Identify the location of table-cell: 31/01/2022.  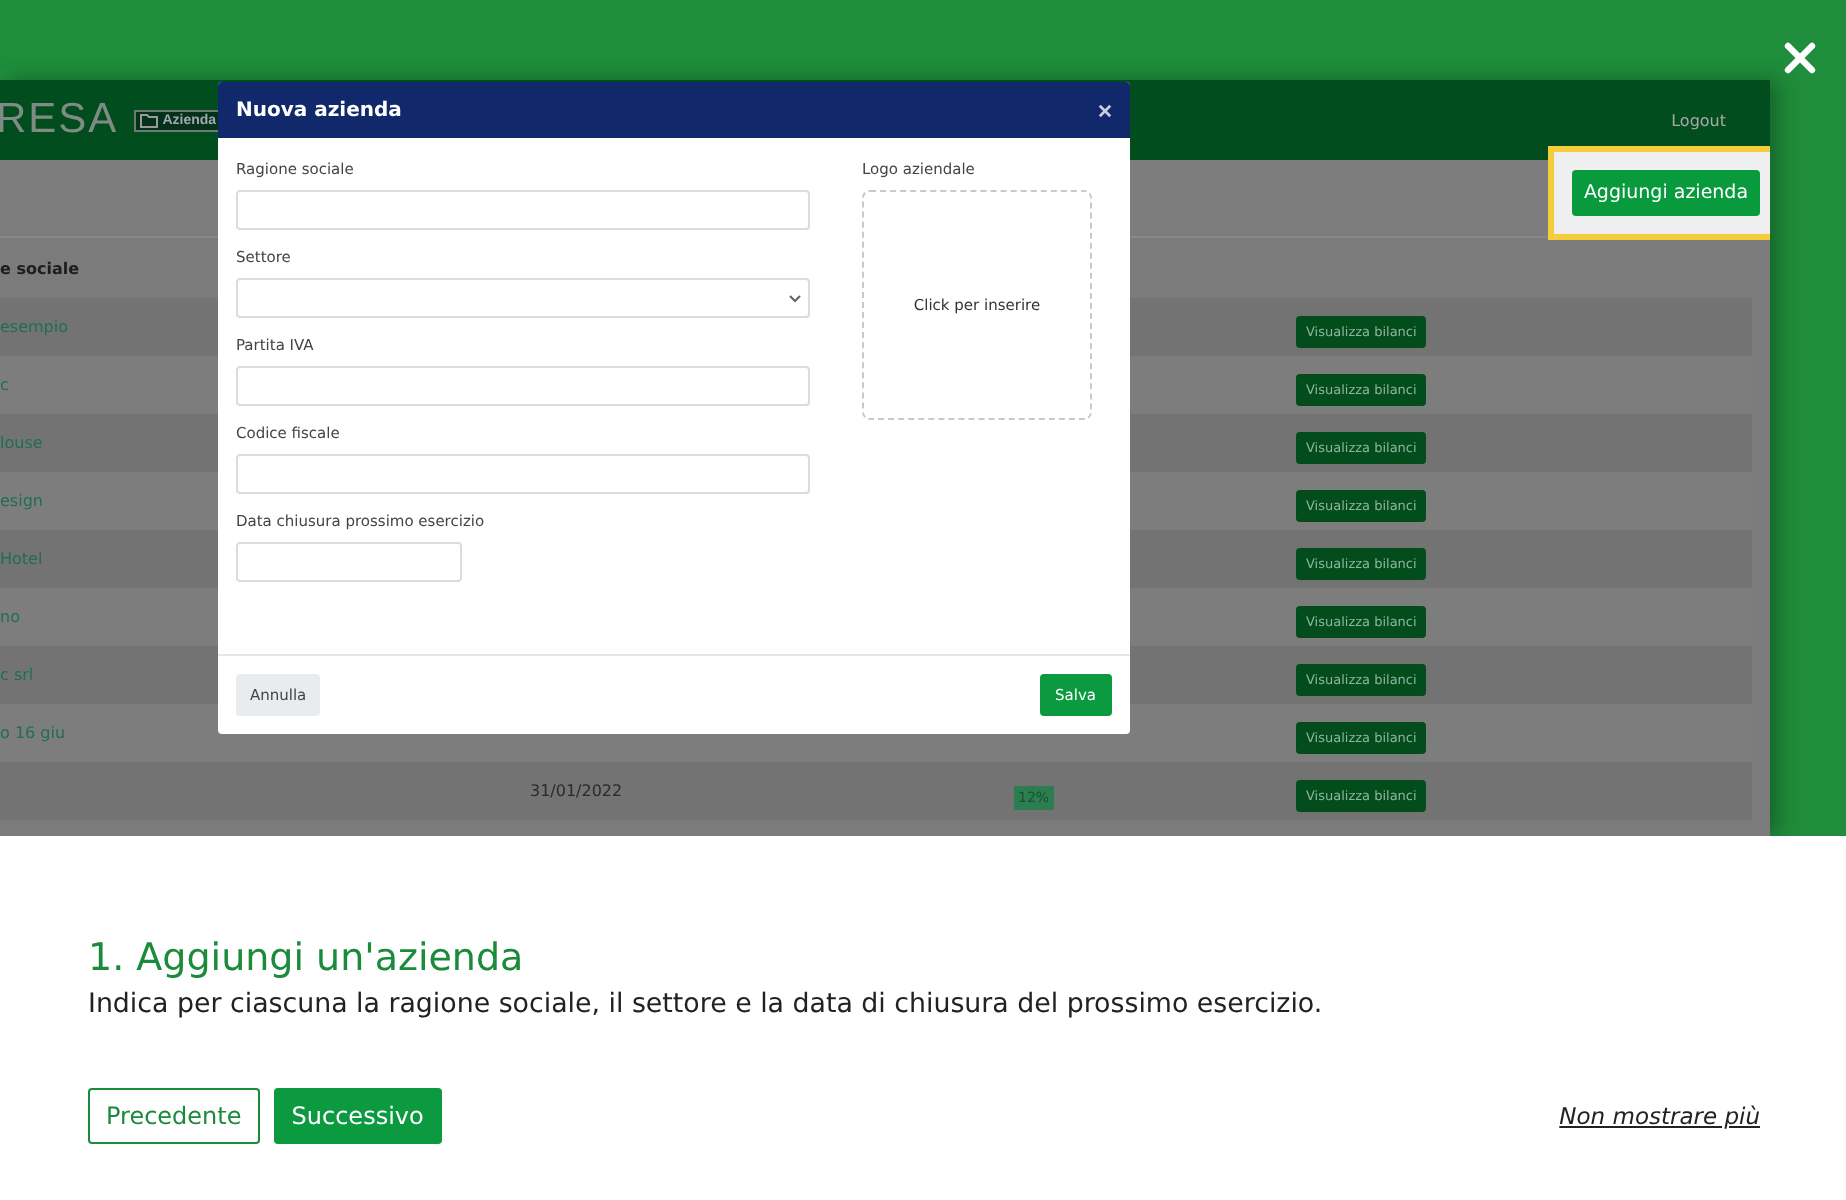
(576, 791).